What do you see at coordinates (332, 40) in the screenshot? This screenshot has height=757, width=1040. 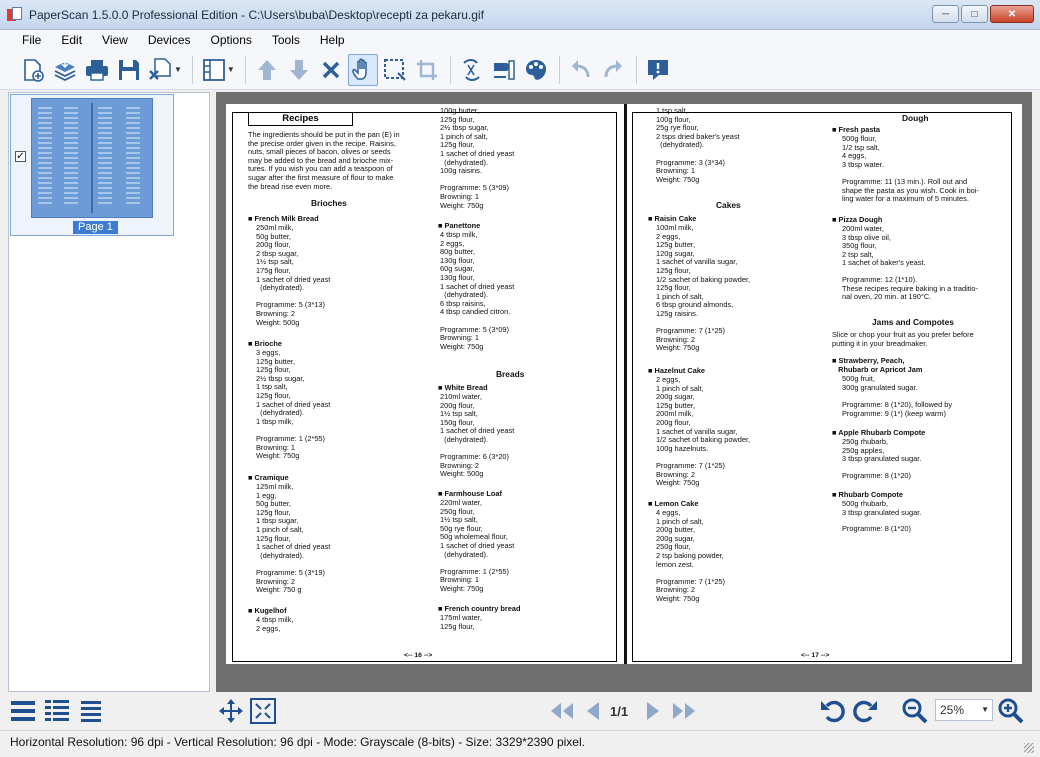 I see `menu-help: Help` at bounding box center [332, 40].